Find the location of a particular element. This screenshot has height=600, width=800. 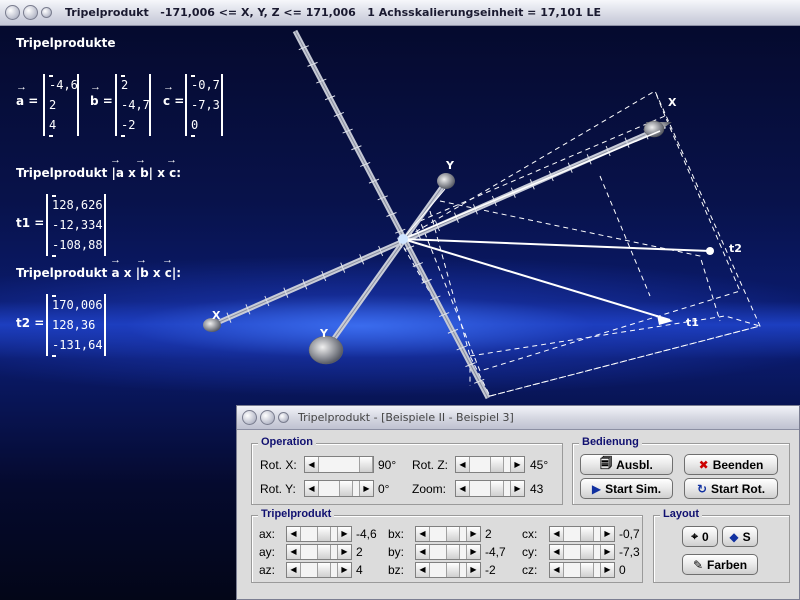

point-label-t1: t1 is located at coordinates (692, 322).